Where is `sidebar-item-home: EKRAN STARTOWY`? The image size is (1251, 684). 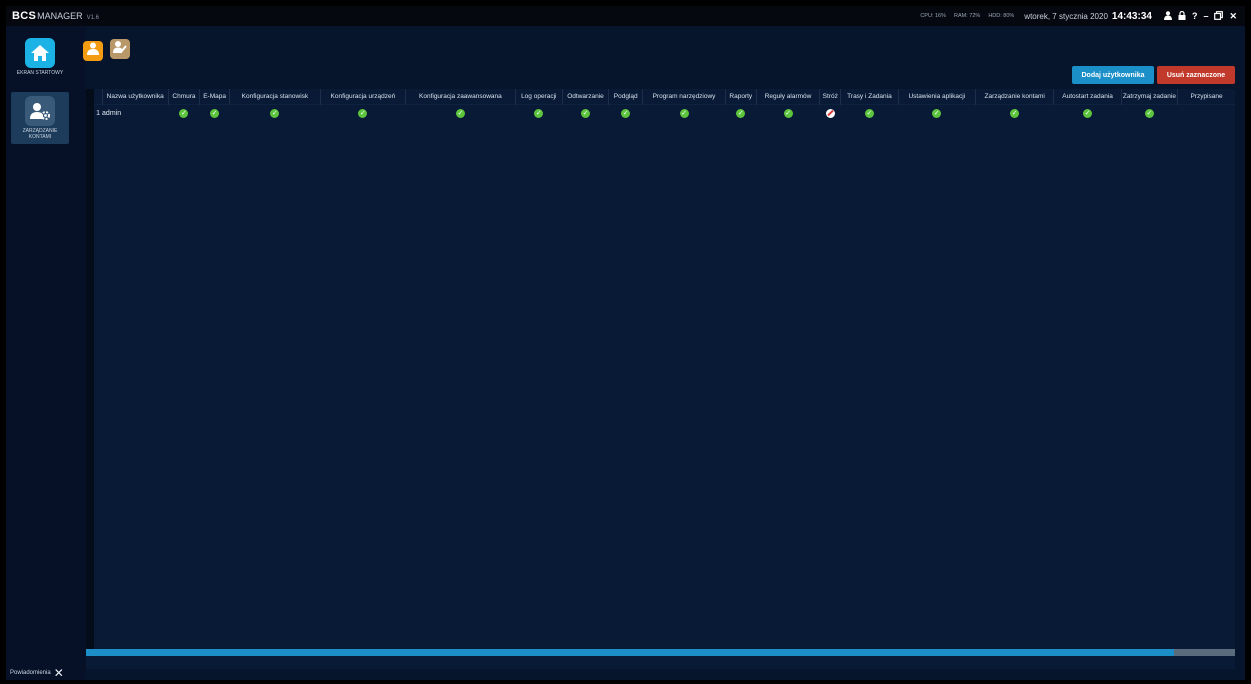 sidebar-item-home: EKRAN STARTOWY is located at coordinates (40, 60).